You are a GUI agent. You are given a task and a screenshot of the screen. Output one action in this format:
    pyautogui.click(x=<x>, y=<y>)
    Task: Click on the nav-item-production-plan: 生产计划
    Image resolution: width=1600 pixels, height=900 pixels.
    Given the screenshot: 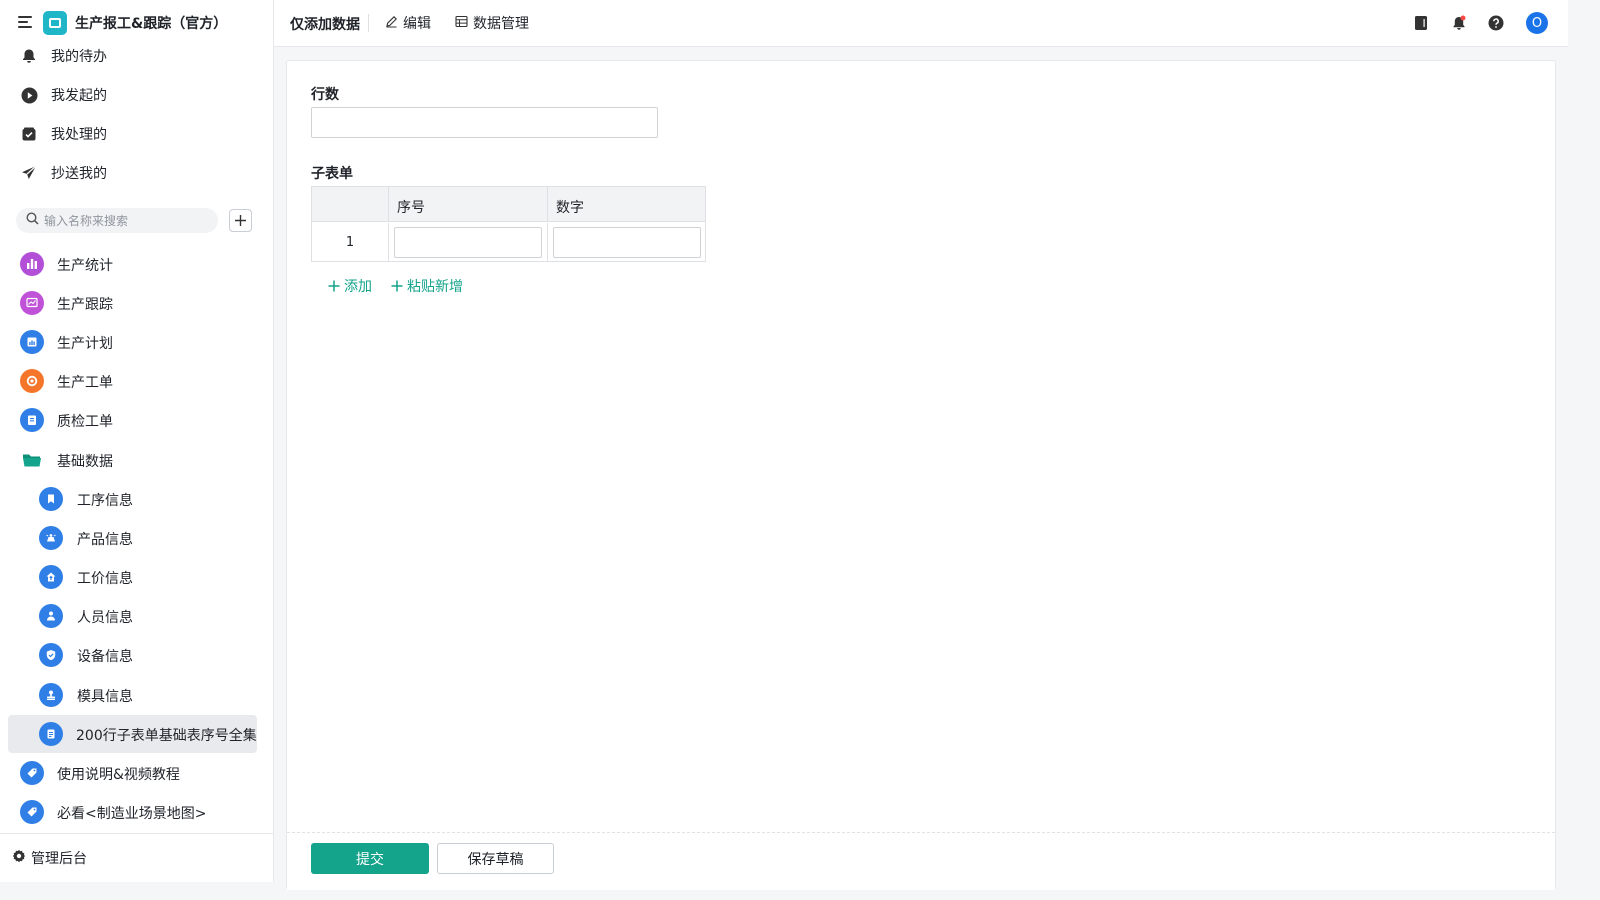 What is the action you would take?
    pyautogui.click(x=132, y=342)
    